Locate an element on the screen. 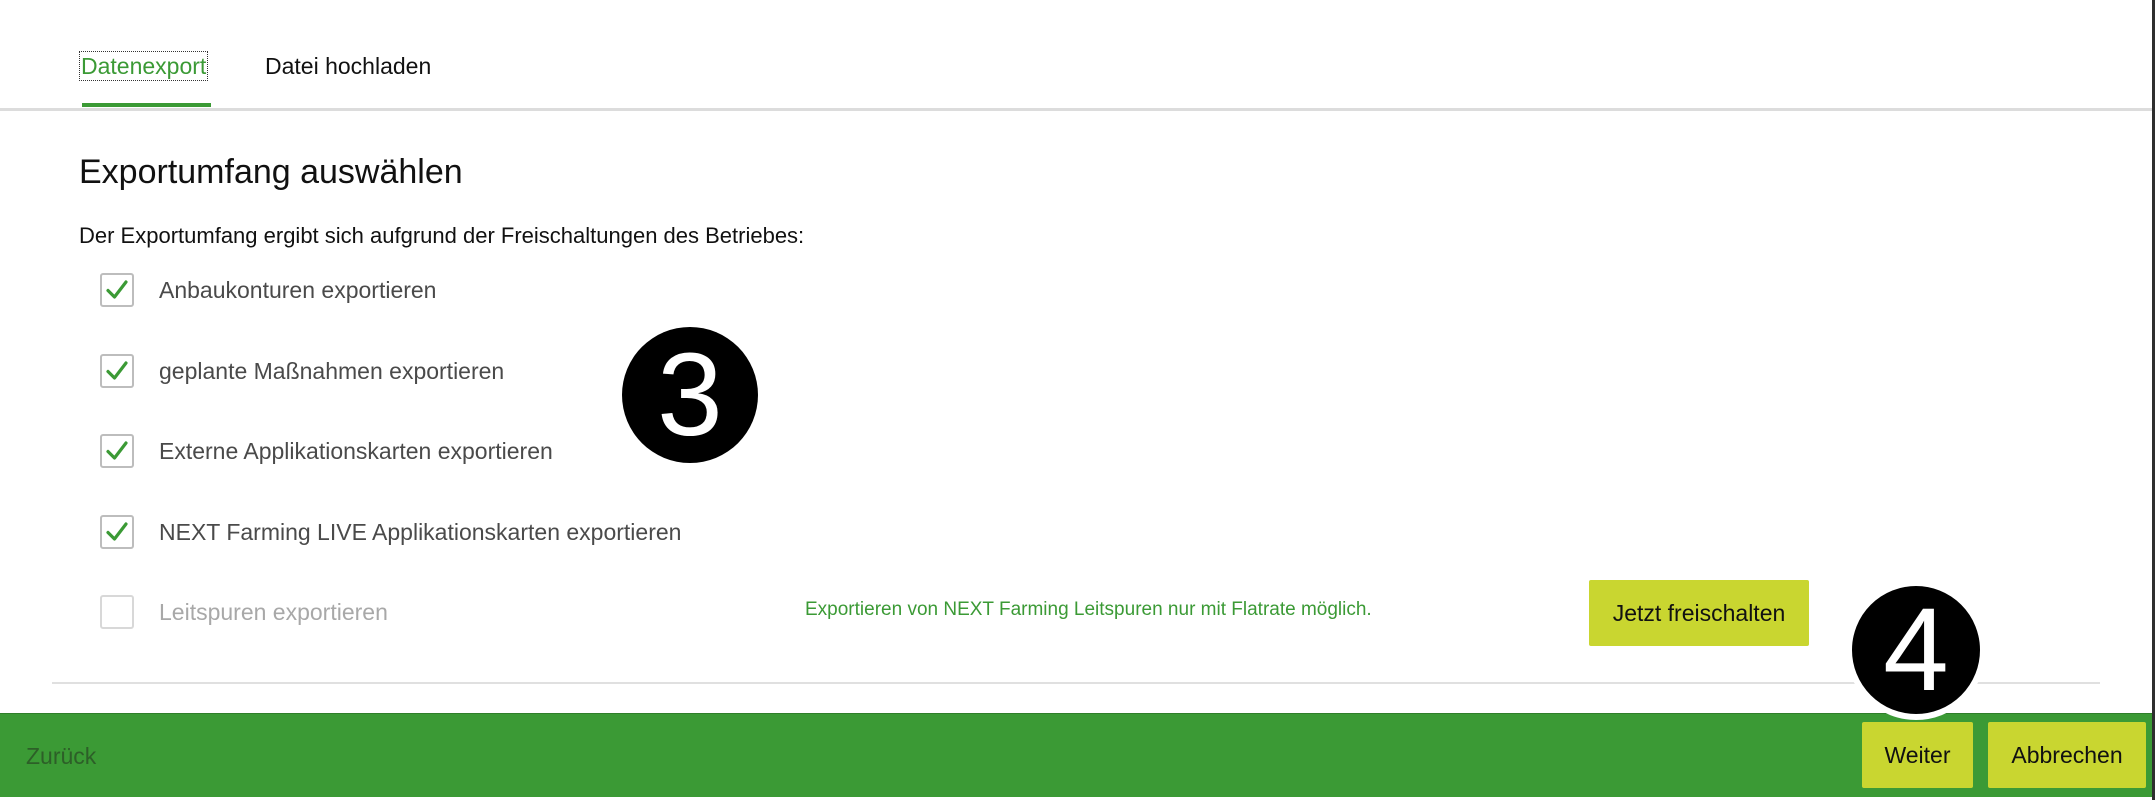 The height and width of the screenshot is (800, 2155). option-geplante-massnahmen: geplante Maßnahmen exportieren is located at coordinates (302, 371).